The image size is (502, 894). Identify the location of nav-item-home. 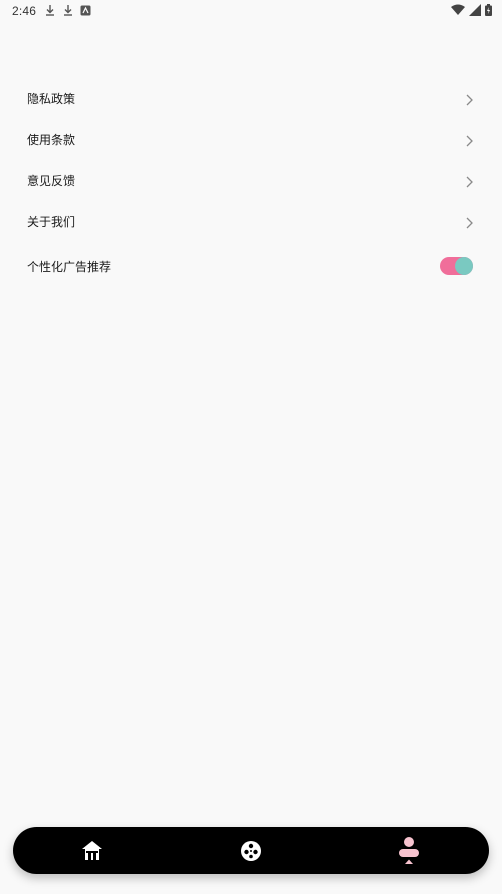
(92, 850).